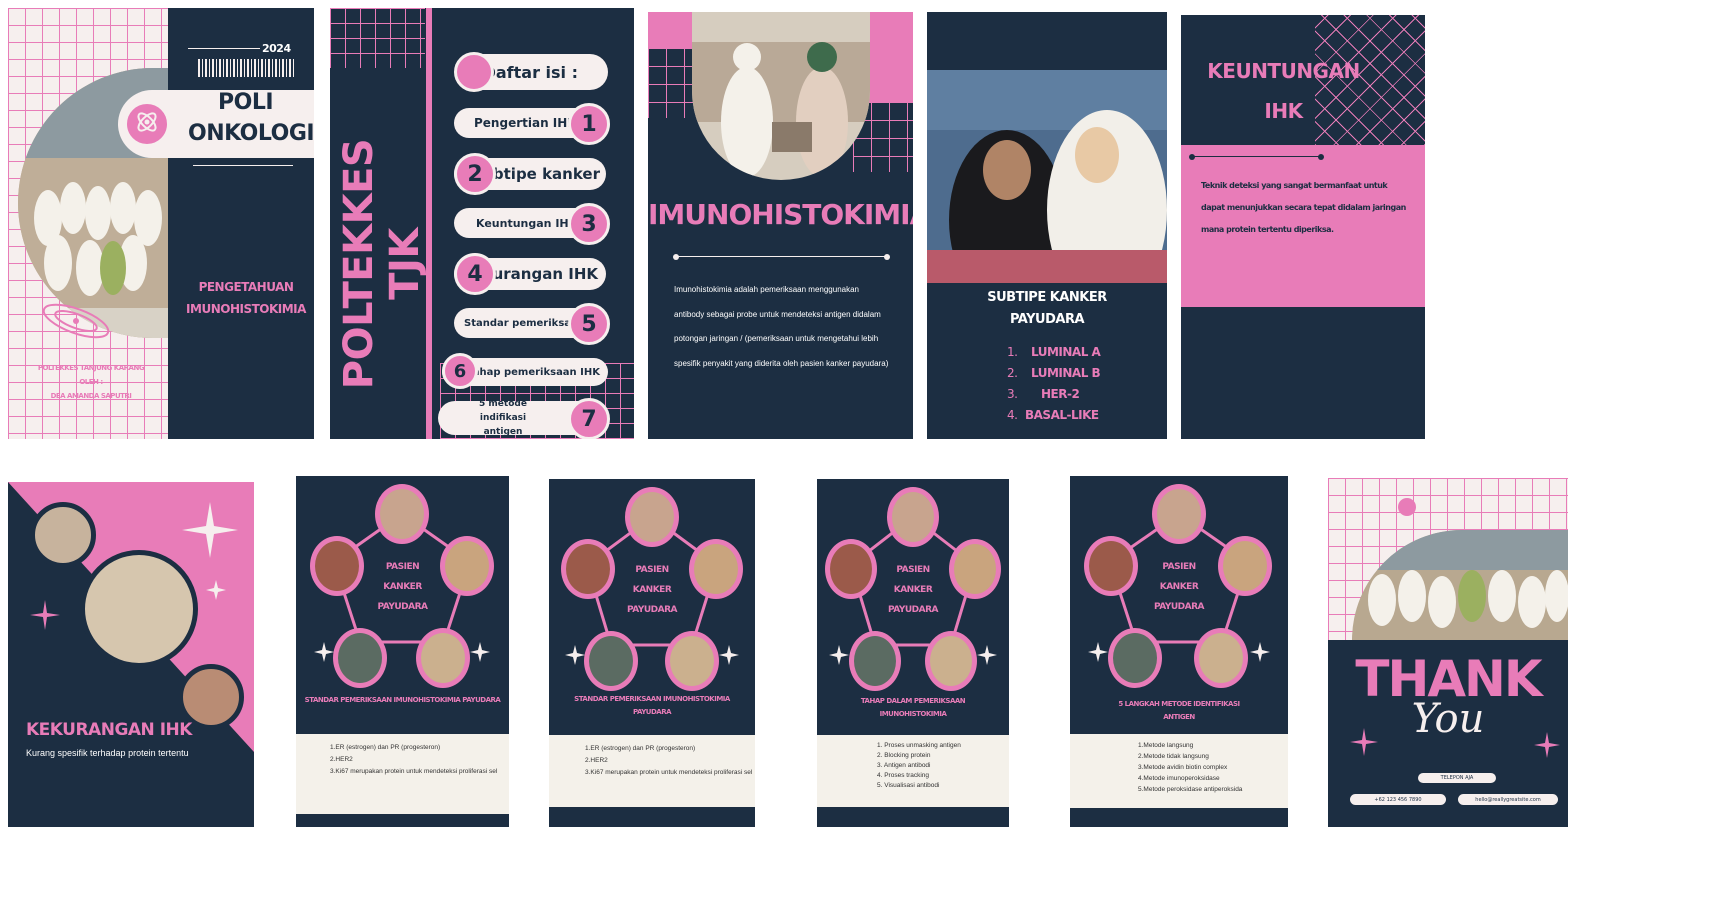 This screenshot has width=1713, height=904. I want to click on list-item: 3.Metode avidin biotin complex, so click(1183, 767).